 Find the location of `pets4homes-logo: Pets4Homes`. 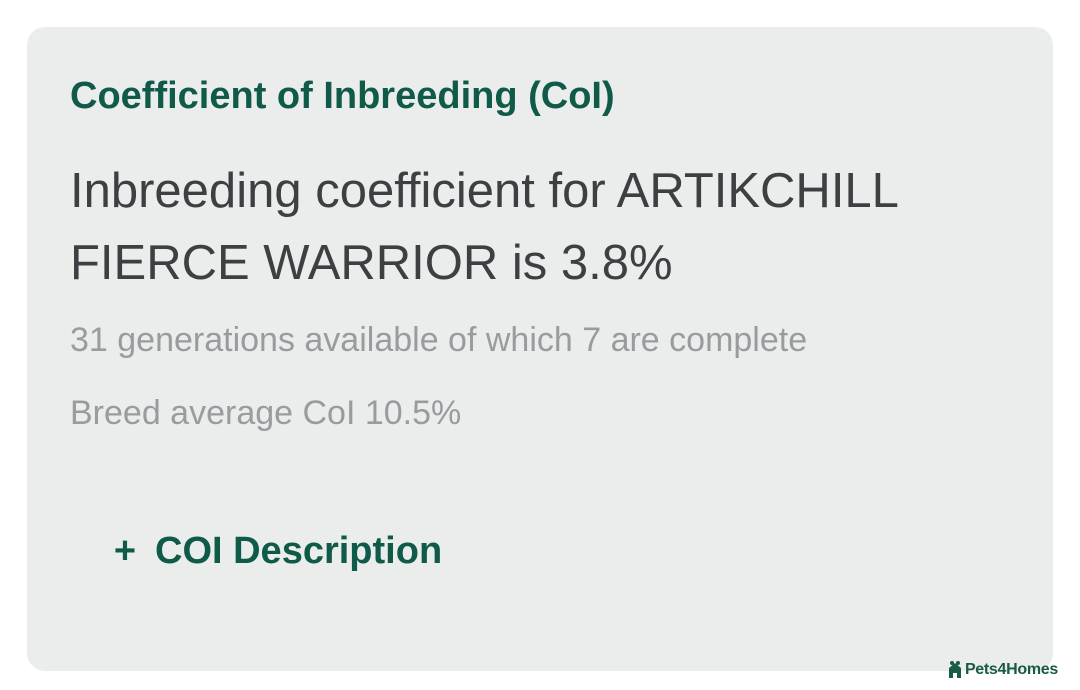

pets4homes-logo: Pets4Homes is located at coordinates (1002, 670).